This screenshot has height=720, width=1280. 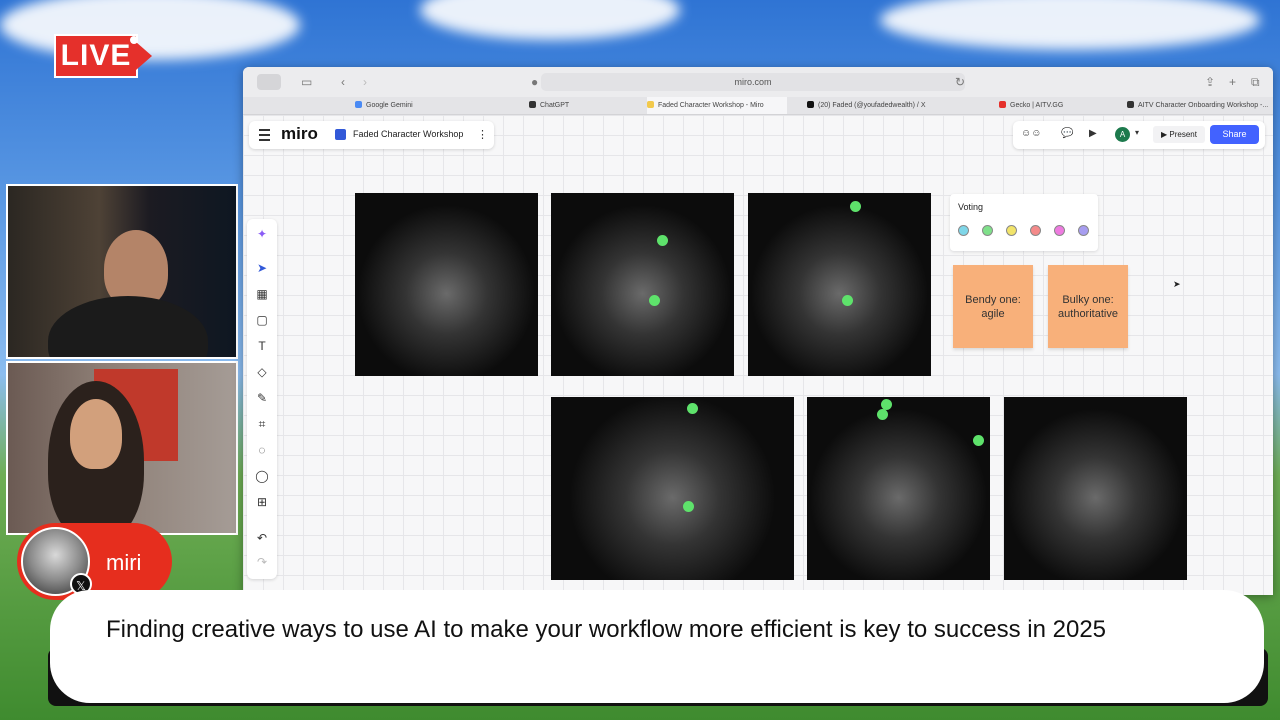 I want to click on menu-icon, so click(x=264, y=135).